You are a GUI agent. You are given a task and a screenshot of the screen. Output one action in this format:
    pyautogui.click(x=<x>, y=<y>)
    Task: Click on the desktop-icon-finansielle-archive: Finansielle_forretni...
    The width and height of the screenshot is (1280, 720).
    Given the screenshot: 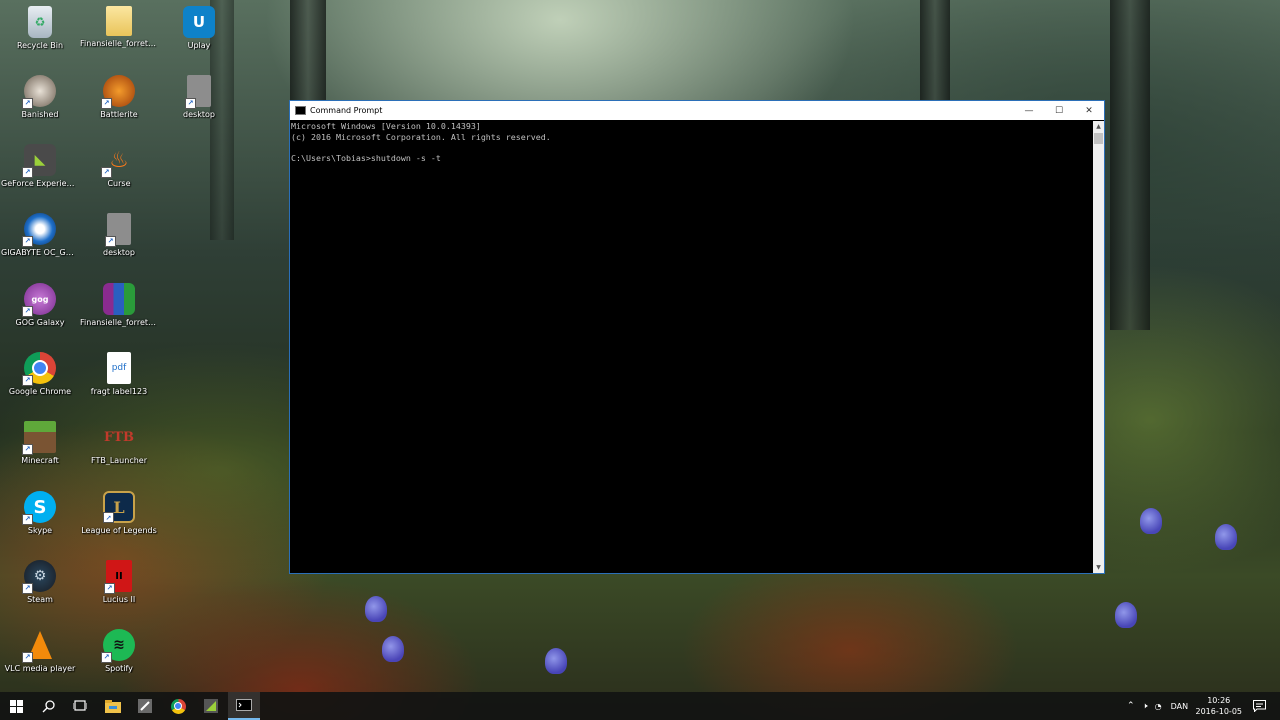 What is the action you would take?
    pyautogui.click(x=119, y=305)
    